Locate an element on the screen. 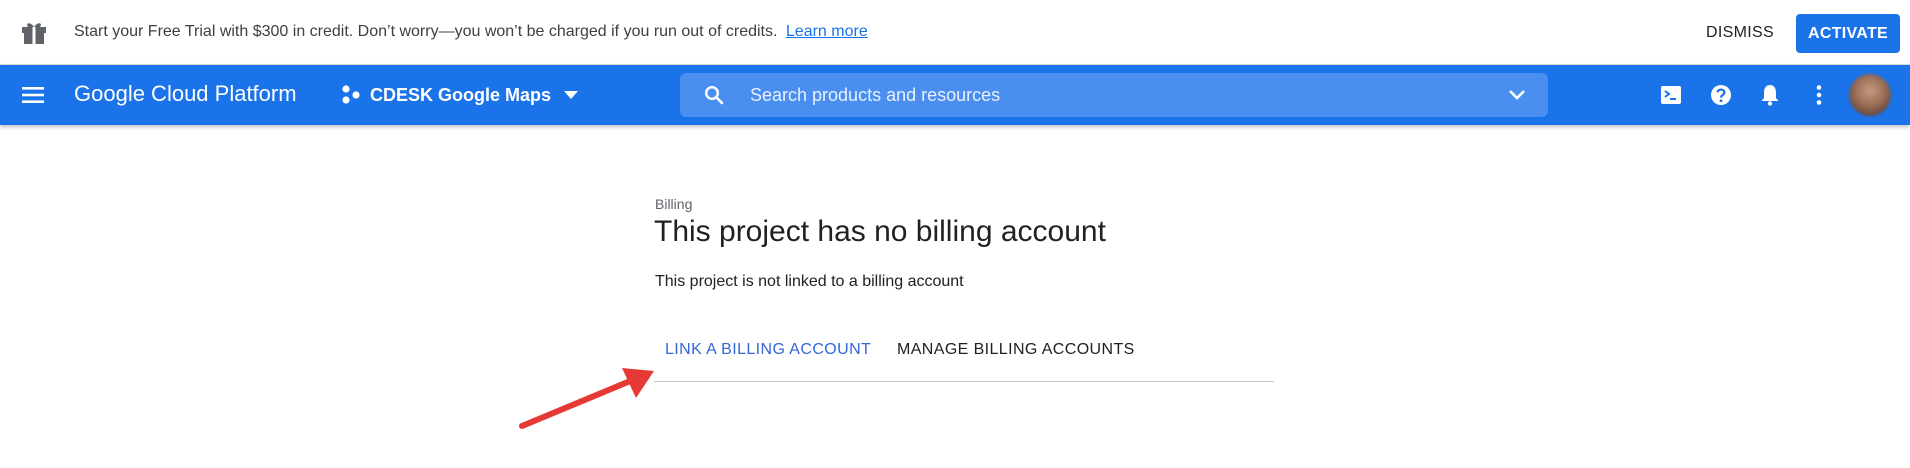 This screenshot has height=468, width=1910. cloud-shell-icon is located at coordinates (1671, 95).